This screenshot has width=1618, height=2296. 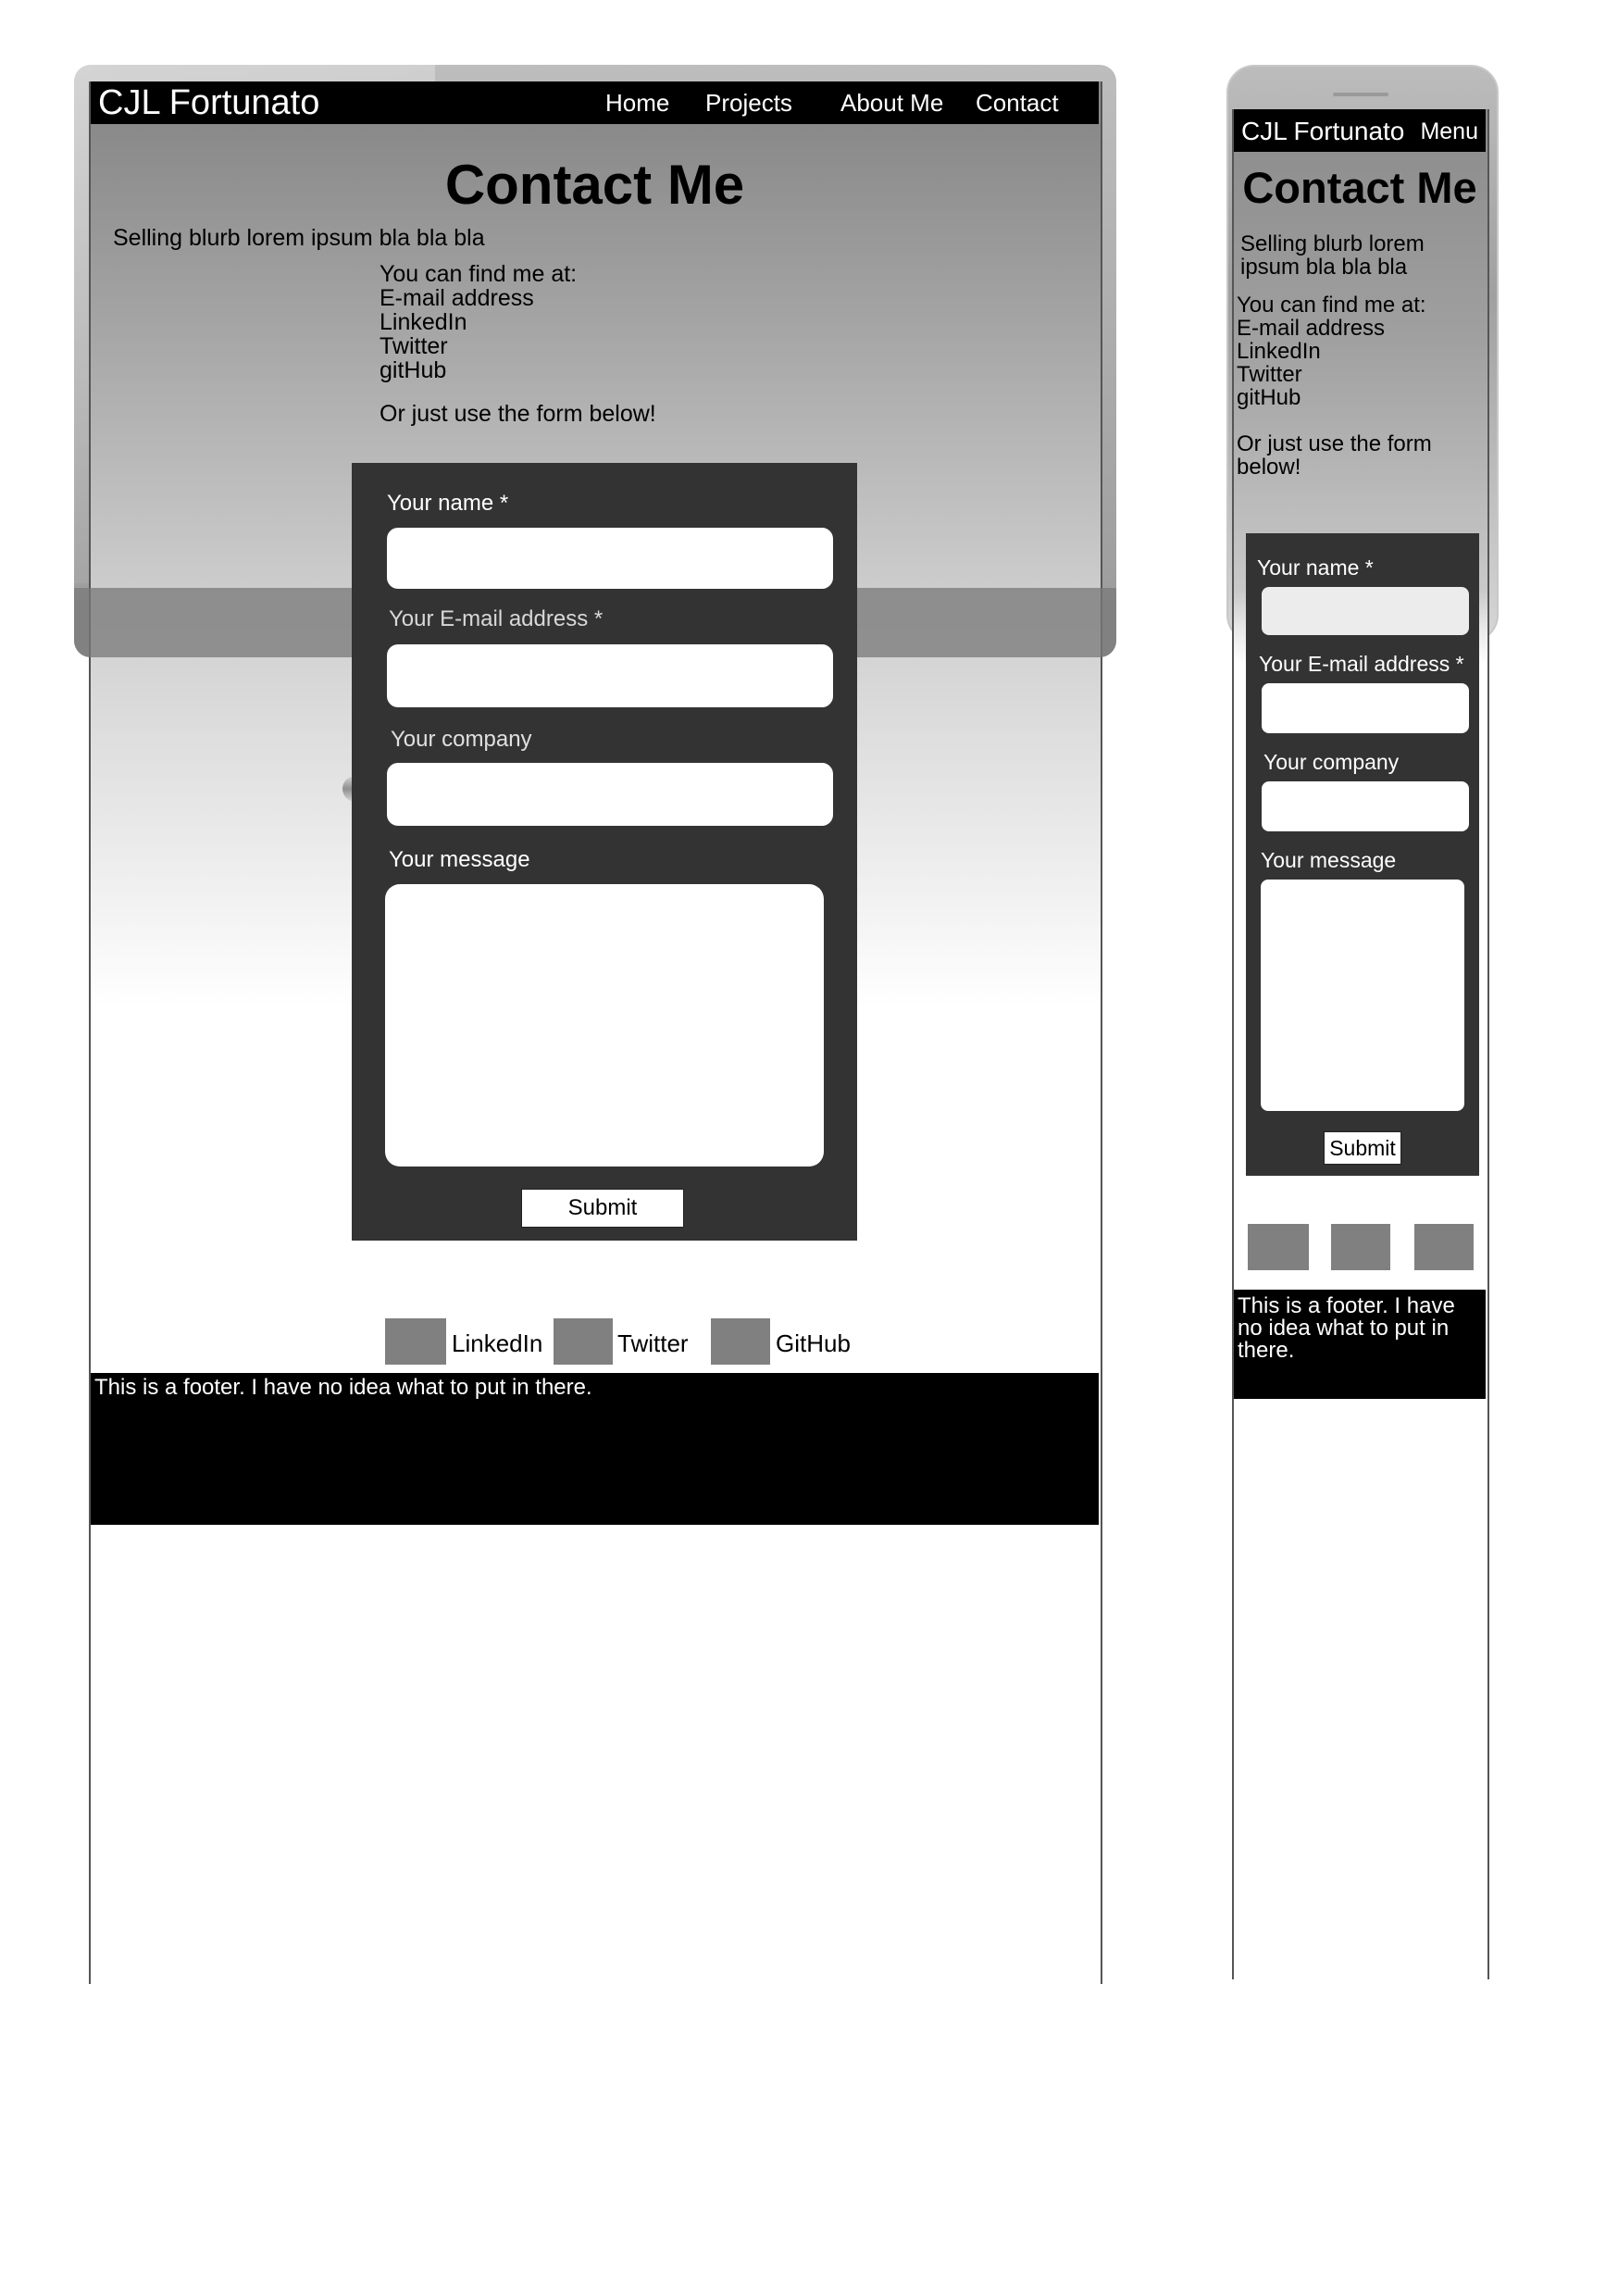 I want to click on social-twitter-label: Twitter, so click(x=653, y=1343).